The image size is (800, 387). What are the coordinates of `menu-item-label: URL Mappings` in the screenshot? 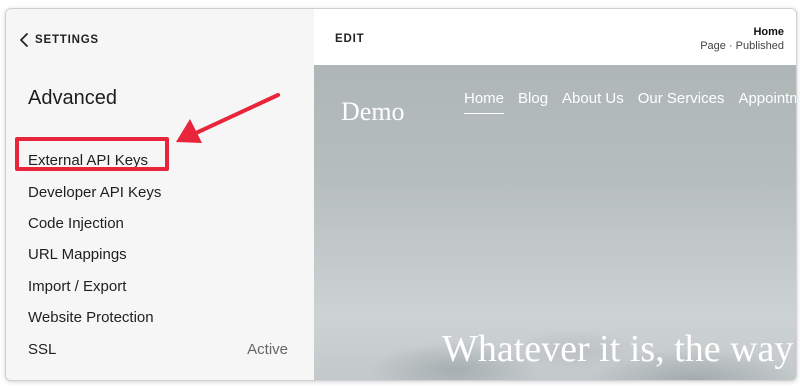 It's located at (77, 255).